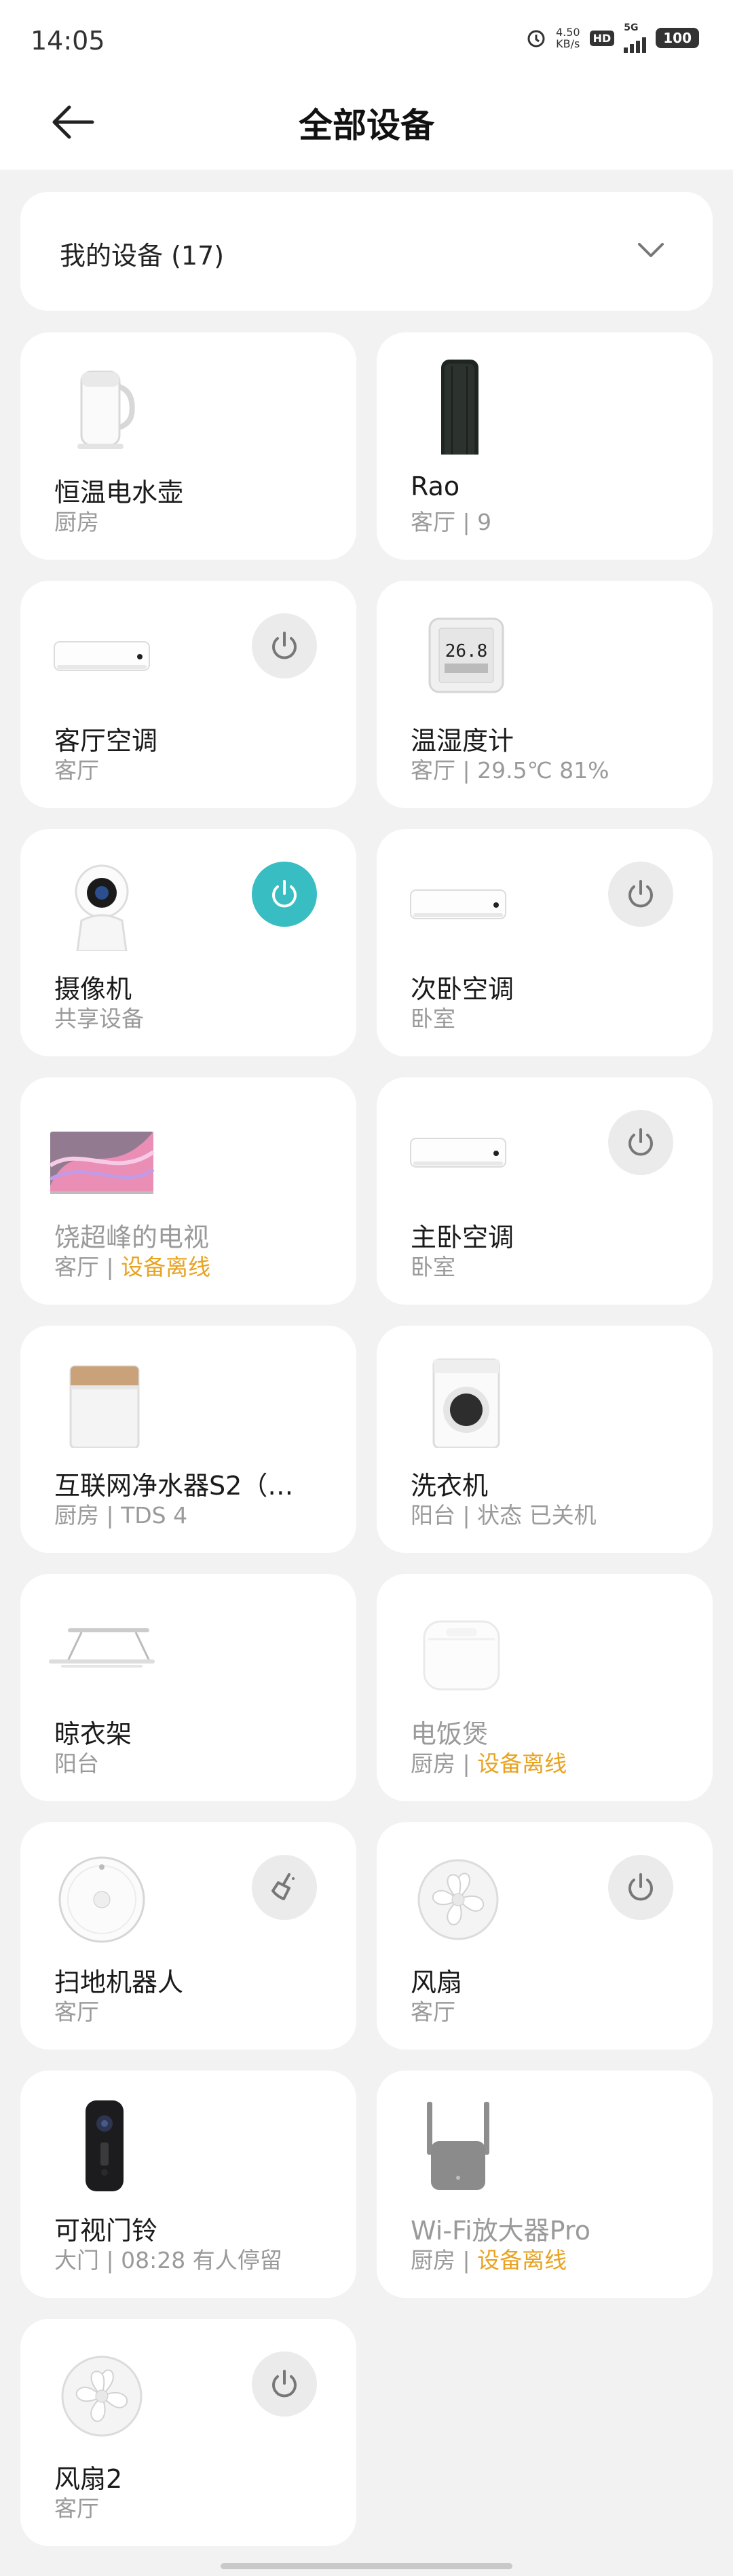 The image size is (733, 2576). Describe the element at coordinates (458, 2145) in the screenshot. I see `wifi-extender-icon` at that location.